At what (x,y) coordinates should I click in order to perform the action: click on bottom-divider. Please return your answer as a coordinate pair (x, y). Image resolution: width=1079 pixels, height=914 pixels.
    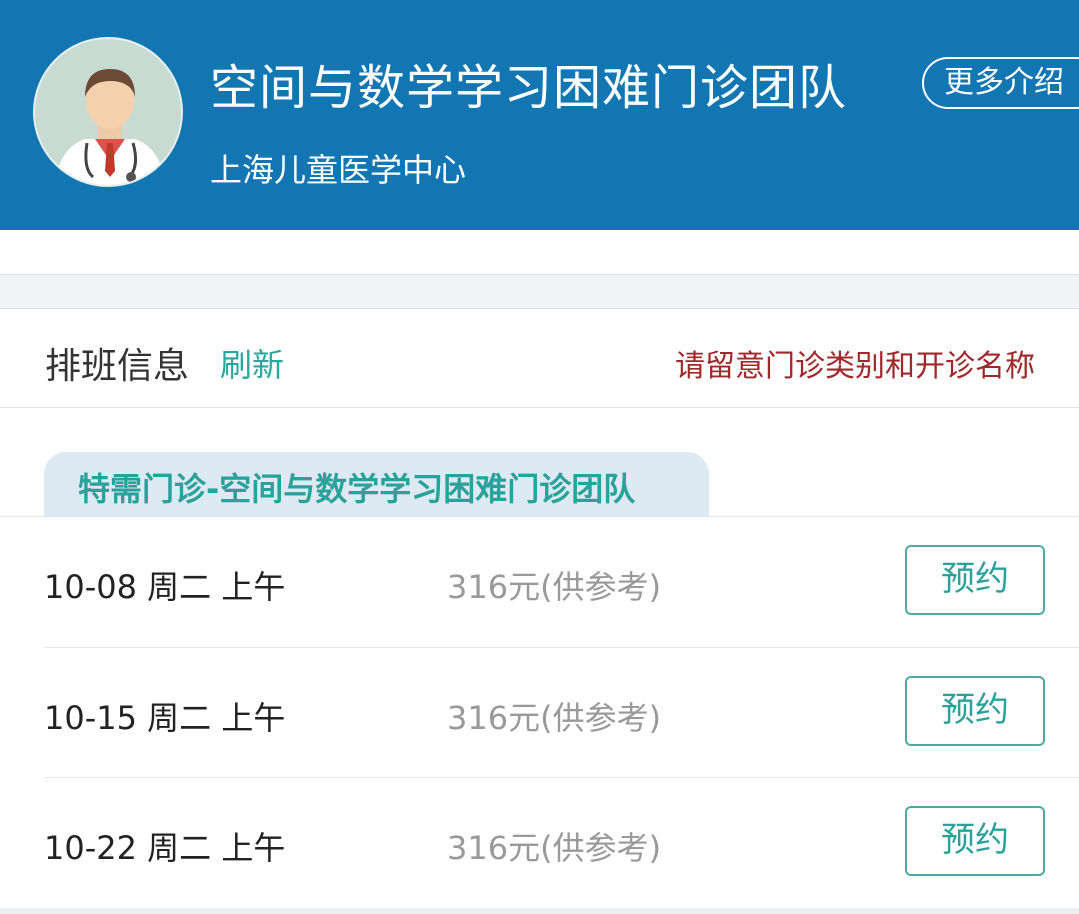
    Looking at the image, I should click on (539, 911).